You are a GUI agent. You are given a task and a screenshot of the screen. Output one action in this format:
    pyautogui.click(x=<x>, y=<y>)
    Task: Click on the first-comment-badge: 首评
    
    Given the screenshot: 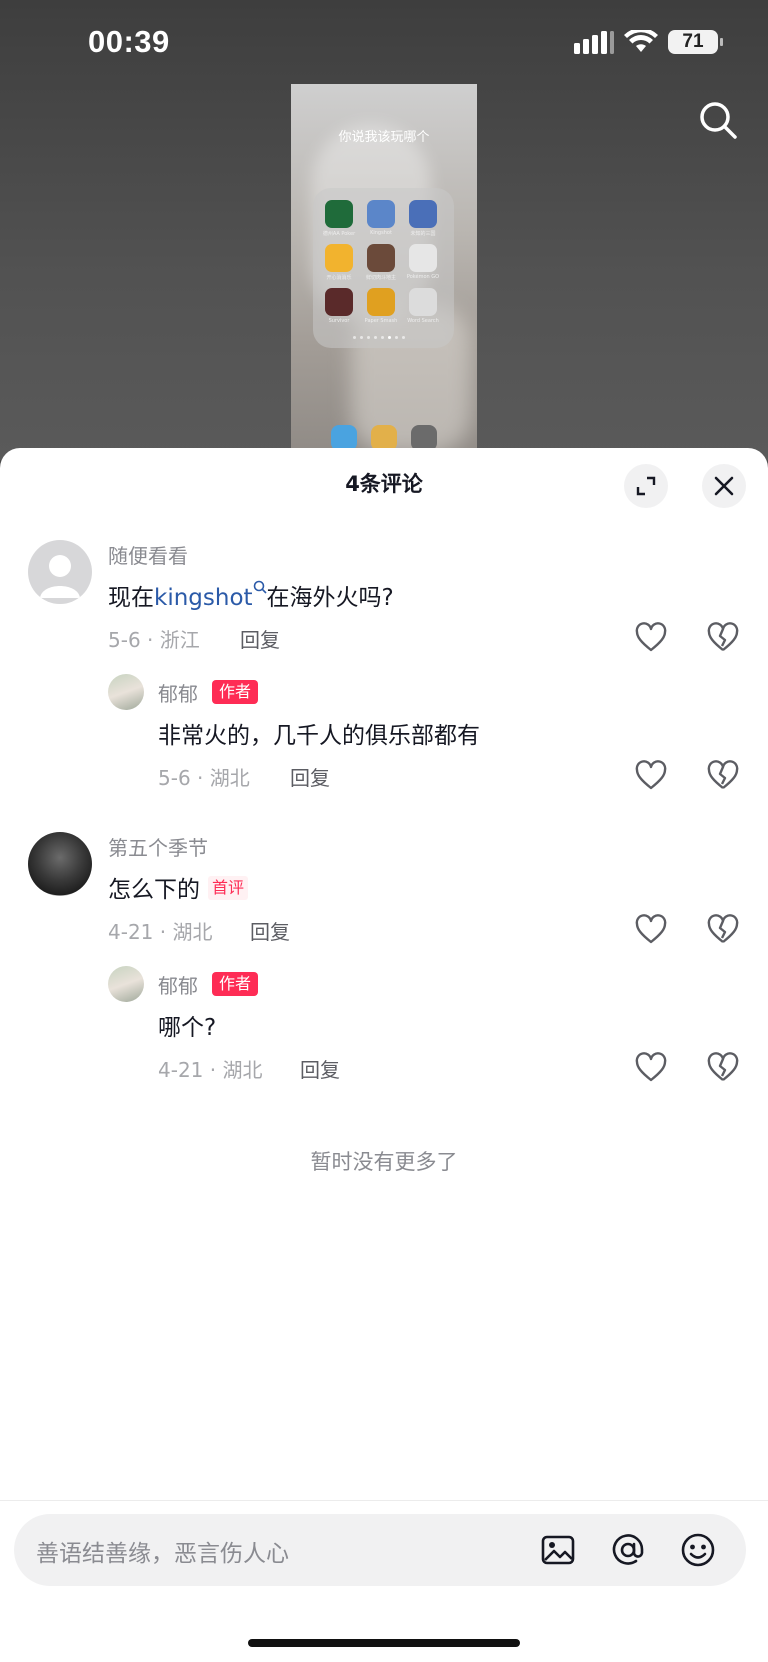 What is the action you would take?
    pyautogui.click(x=228, y=887)
    